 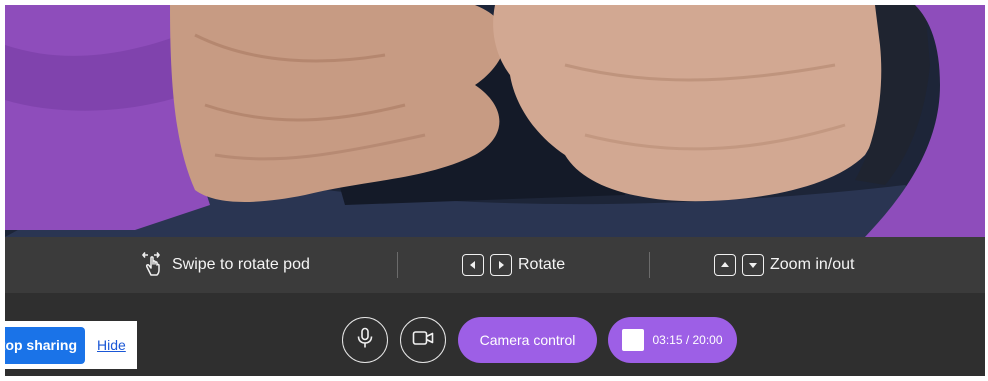 I want to click on recording-button: 03:15 / 20:00, so click(x=672, y=340).